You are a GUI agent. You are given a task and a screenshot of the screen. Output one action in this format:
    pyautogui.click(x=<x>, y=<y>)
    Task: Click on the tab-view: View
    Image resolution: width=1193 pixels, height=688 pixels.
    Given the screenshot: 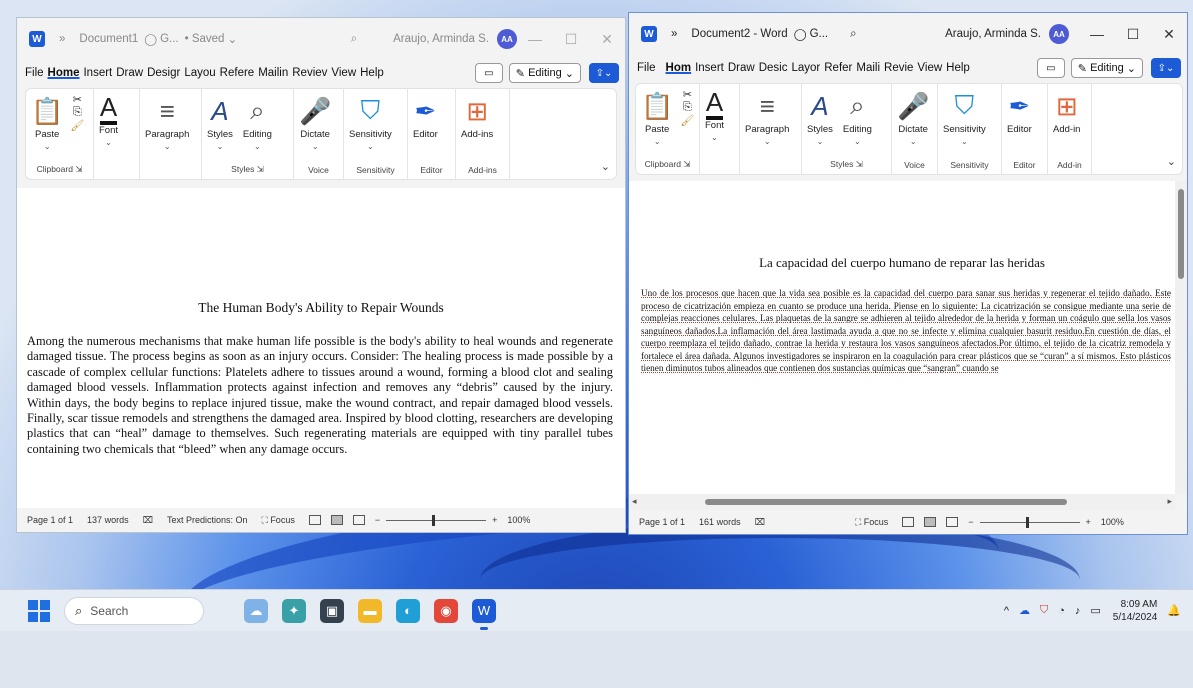 What is the action you would take?
    pyautogui.click(x=929, y=68)
    